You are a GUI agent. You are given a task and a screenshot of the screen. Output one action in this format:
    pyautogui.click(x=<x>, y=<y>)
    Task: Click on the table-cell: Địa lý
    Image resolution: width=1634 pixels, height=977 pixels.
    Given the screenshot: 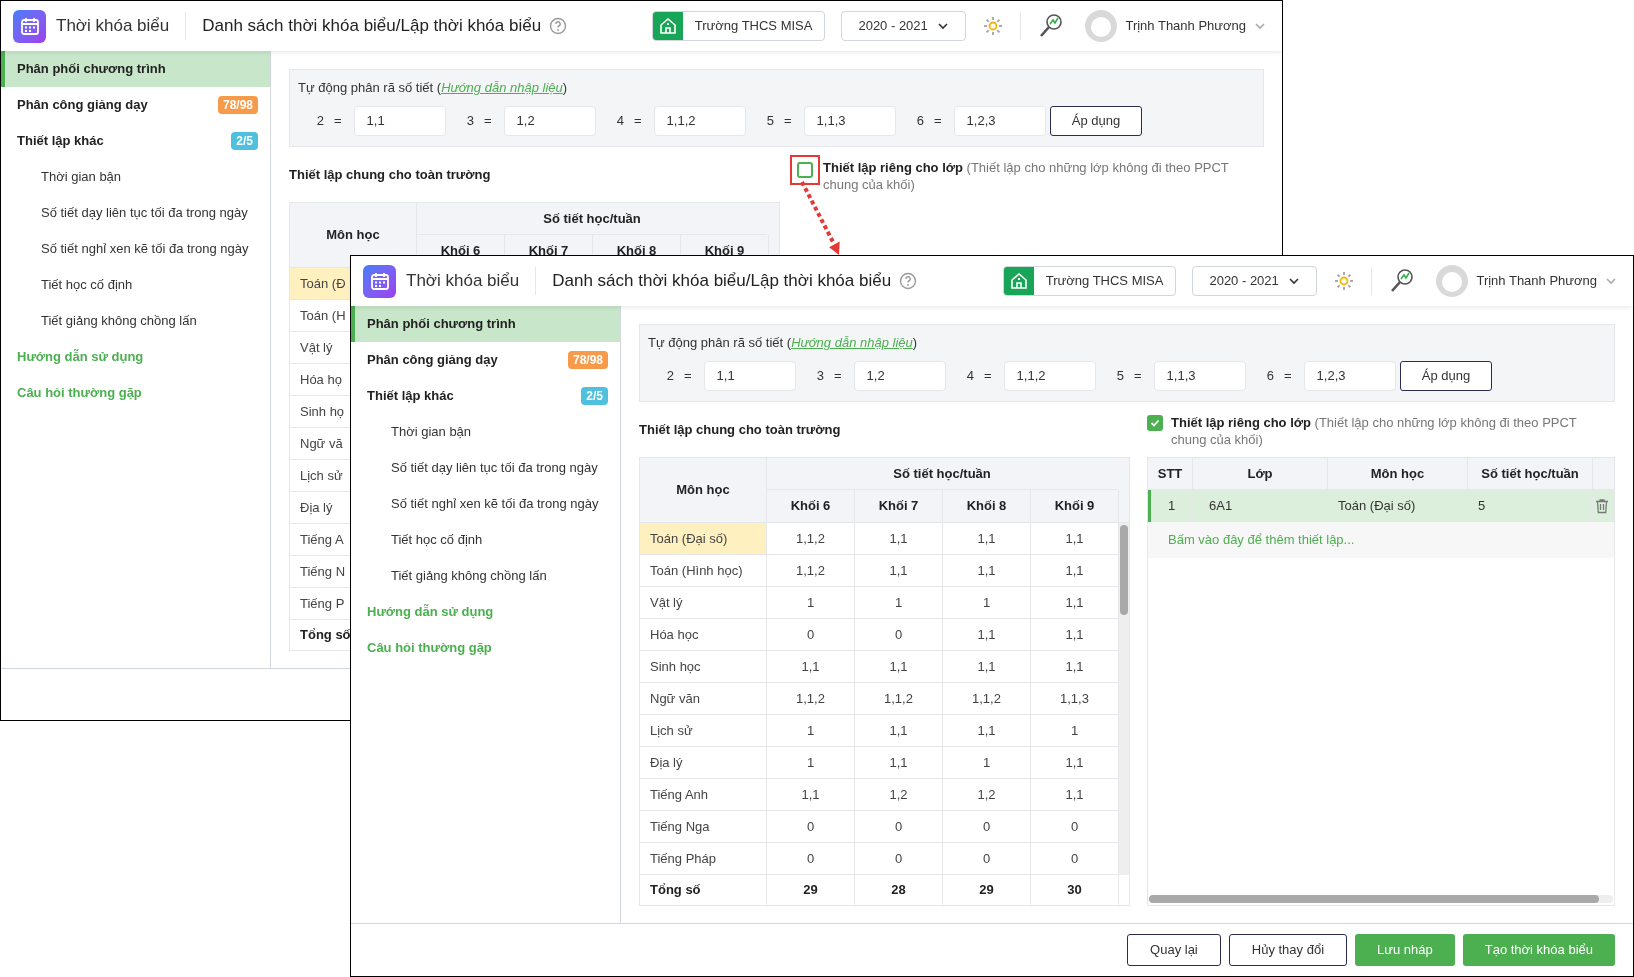 What is the action you would take?
    pyautogui.click(x=703, y=762)
    